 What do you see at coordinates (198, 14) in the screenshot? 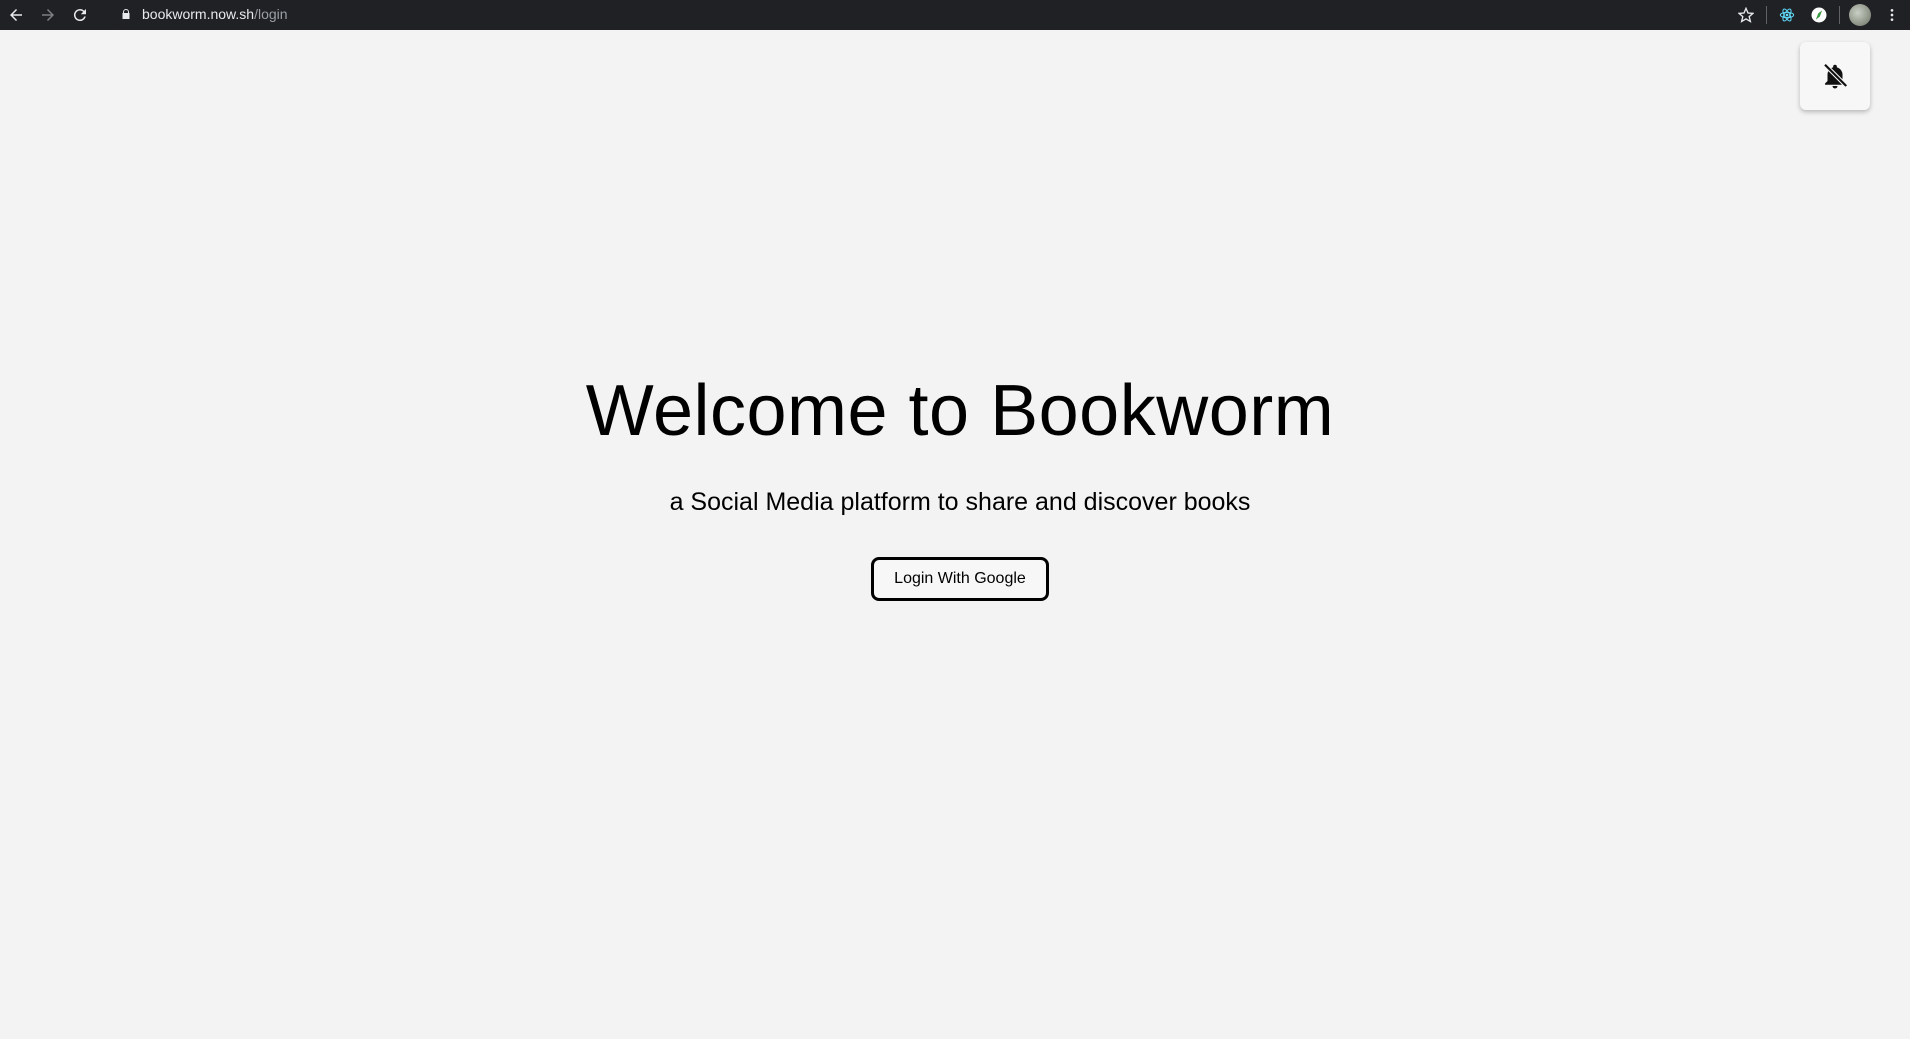
I see `url-host: bookworm.now.sh` at bounding box center [198, 14].